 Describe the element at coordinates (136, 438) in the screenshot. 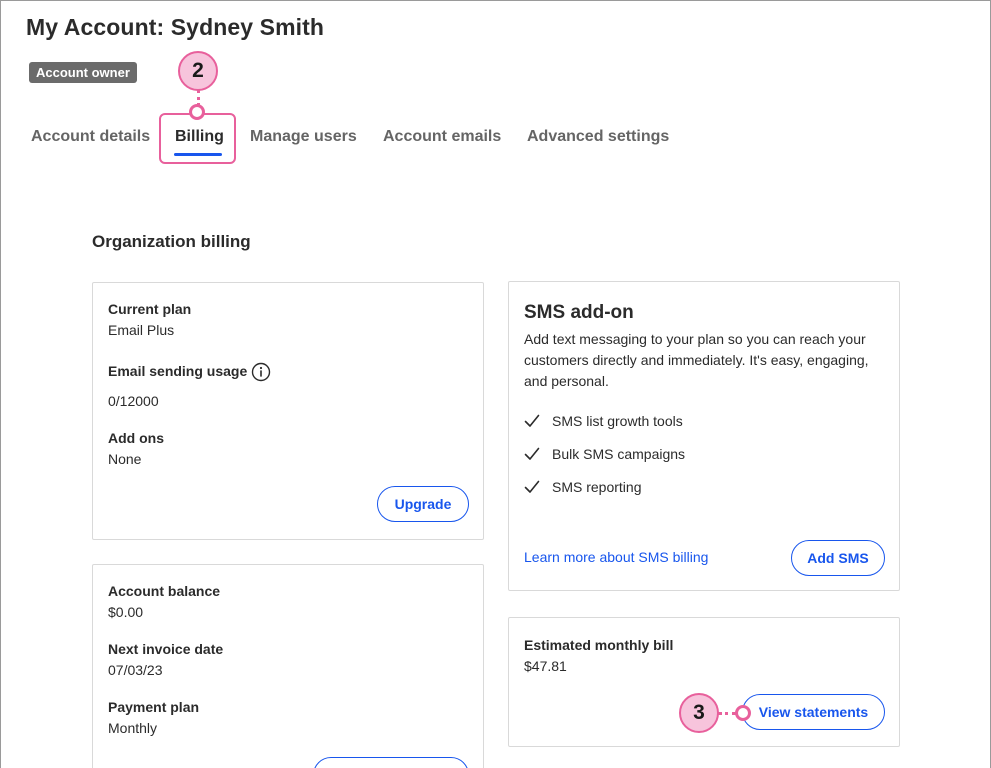

I see `addons-label: Add ons` at that location.